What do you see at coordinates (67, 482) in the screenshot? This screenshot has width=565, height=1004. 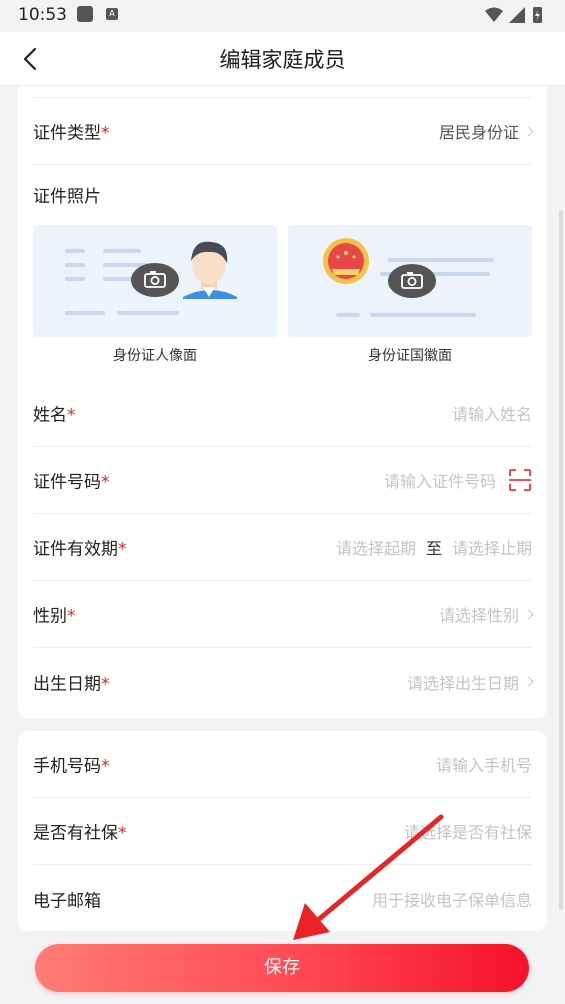 I see `id-number-label: 证件号码` at bounding box center [67, 482].